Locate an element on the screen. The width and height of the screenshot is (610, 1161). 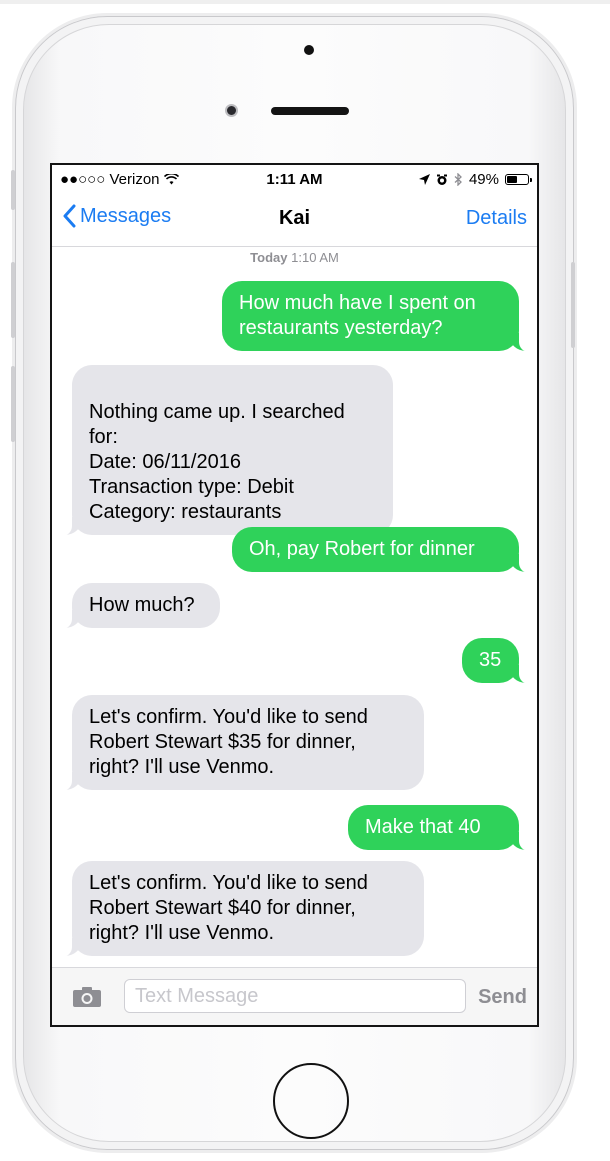
nav-bar: Messages Kai Details is located at coordinates (294, 220).